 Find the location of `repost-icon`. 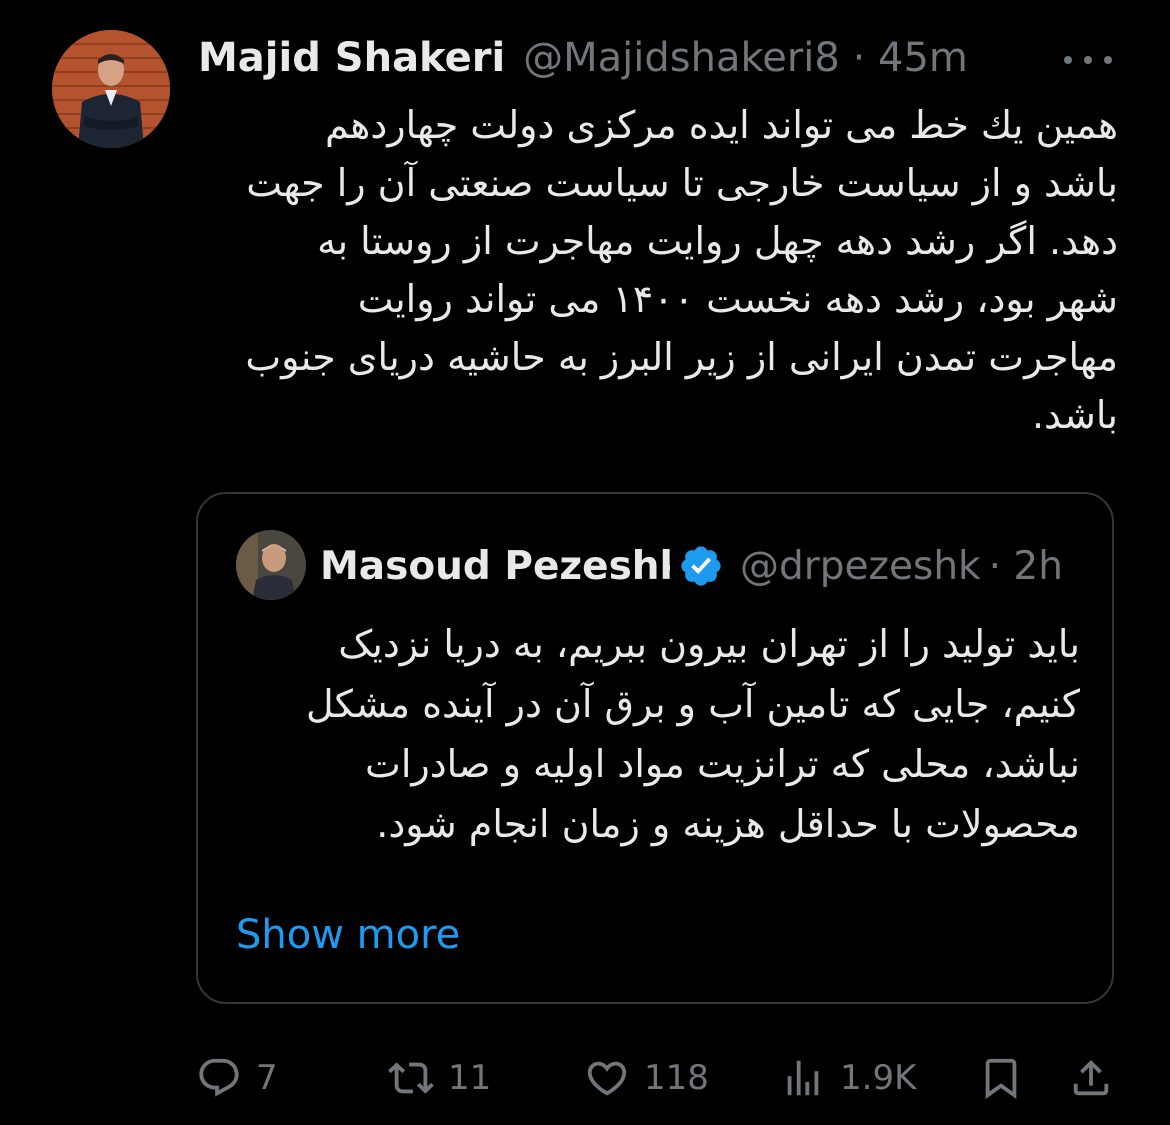

repost-icon is located at coordinates (411, 1078).